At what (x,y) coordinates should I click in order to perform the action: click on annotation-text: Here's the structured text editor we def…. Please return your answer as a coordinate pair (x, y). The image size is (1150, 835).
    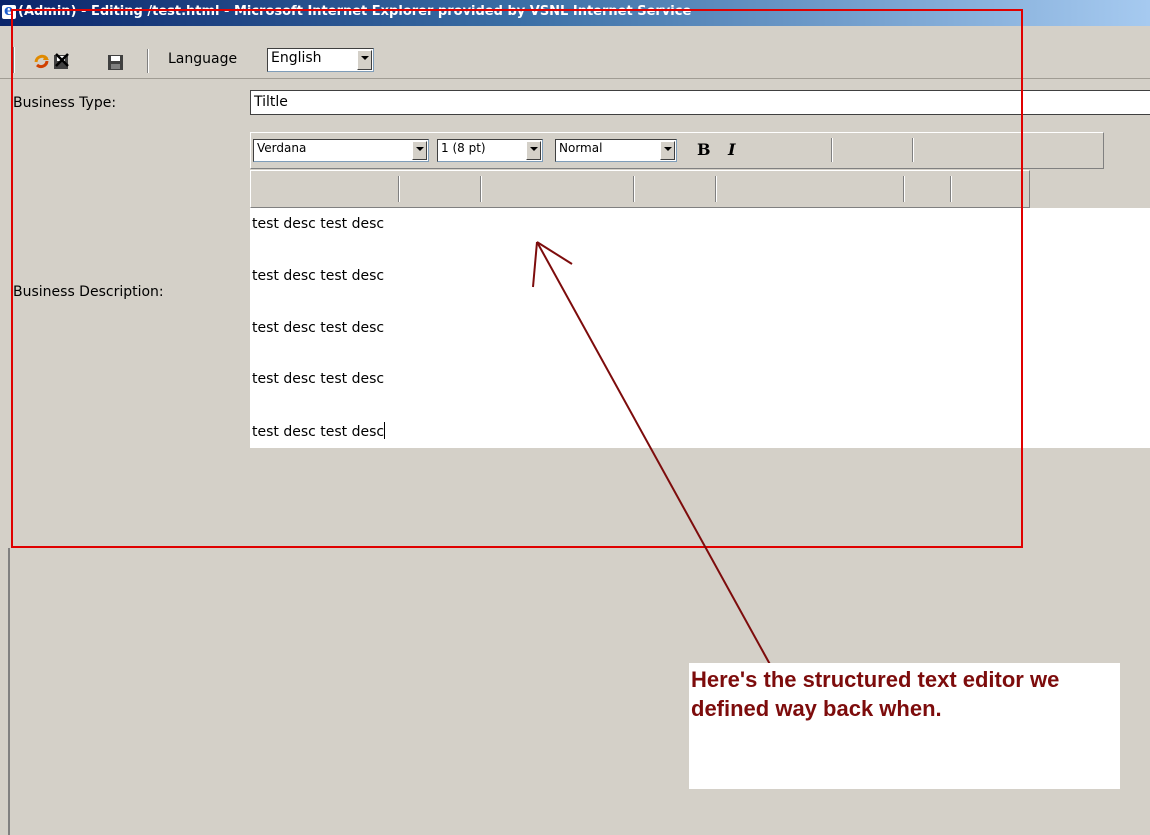
    Looking at the image, I should click on (875, 694).